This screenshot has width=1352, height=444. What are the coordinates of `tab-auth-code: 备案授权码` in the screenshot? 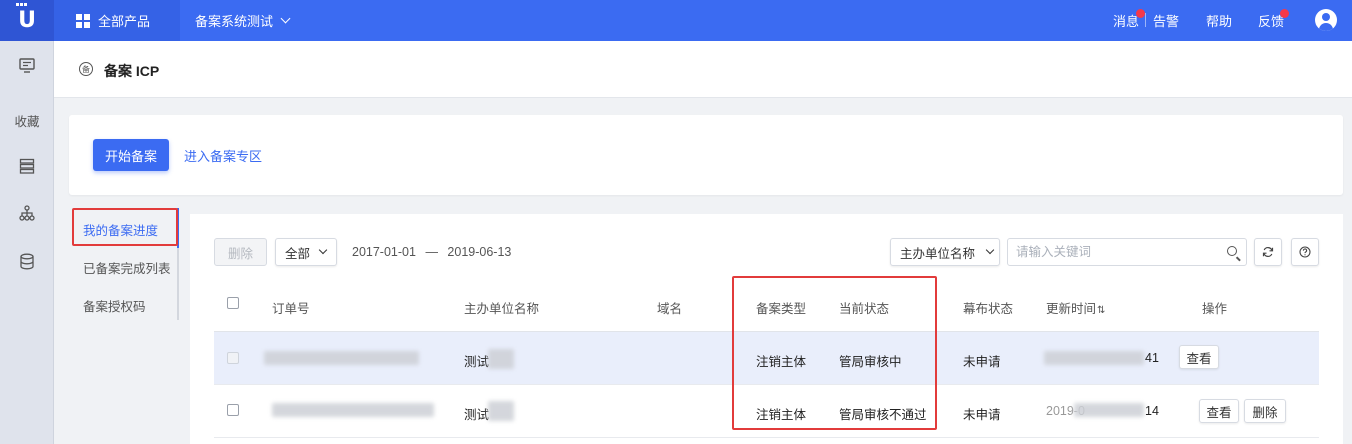 It's located at (124, 305).